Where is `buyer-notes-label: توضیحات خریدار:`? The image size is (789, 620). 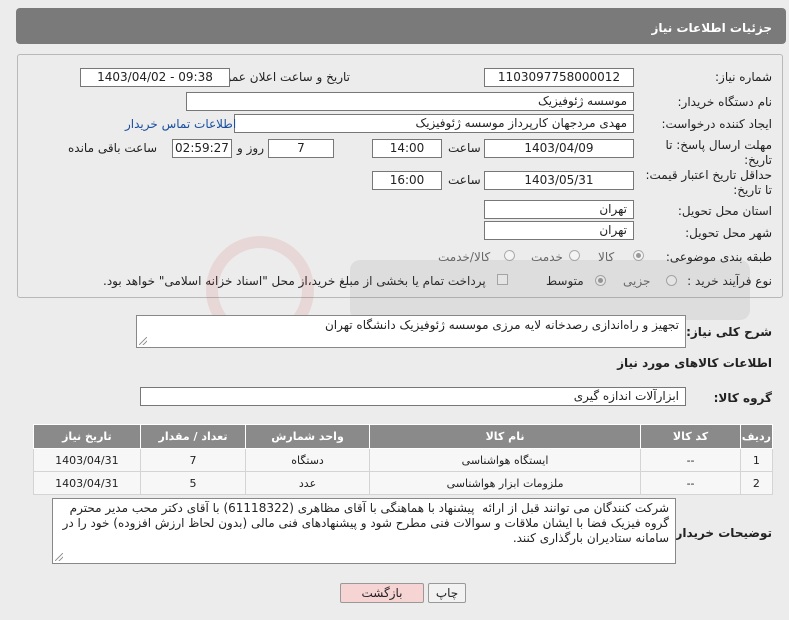 buyer-notes-label: توضیحات خریدار: is located at coordinates (721, 533).